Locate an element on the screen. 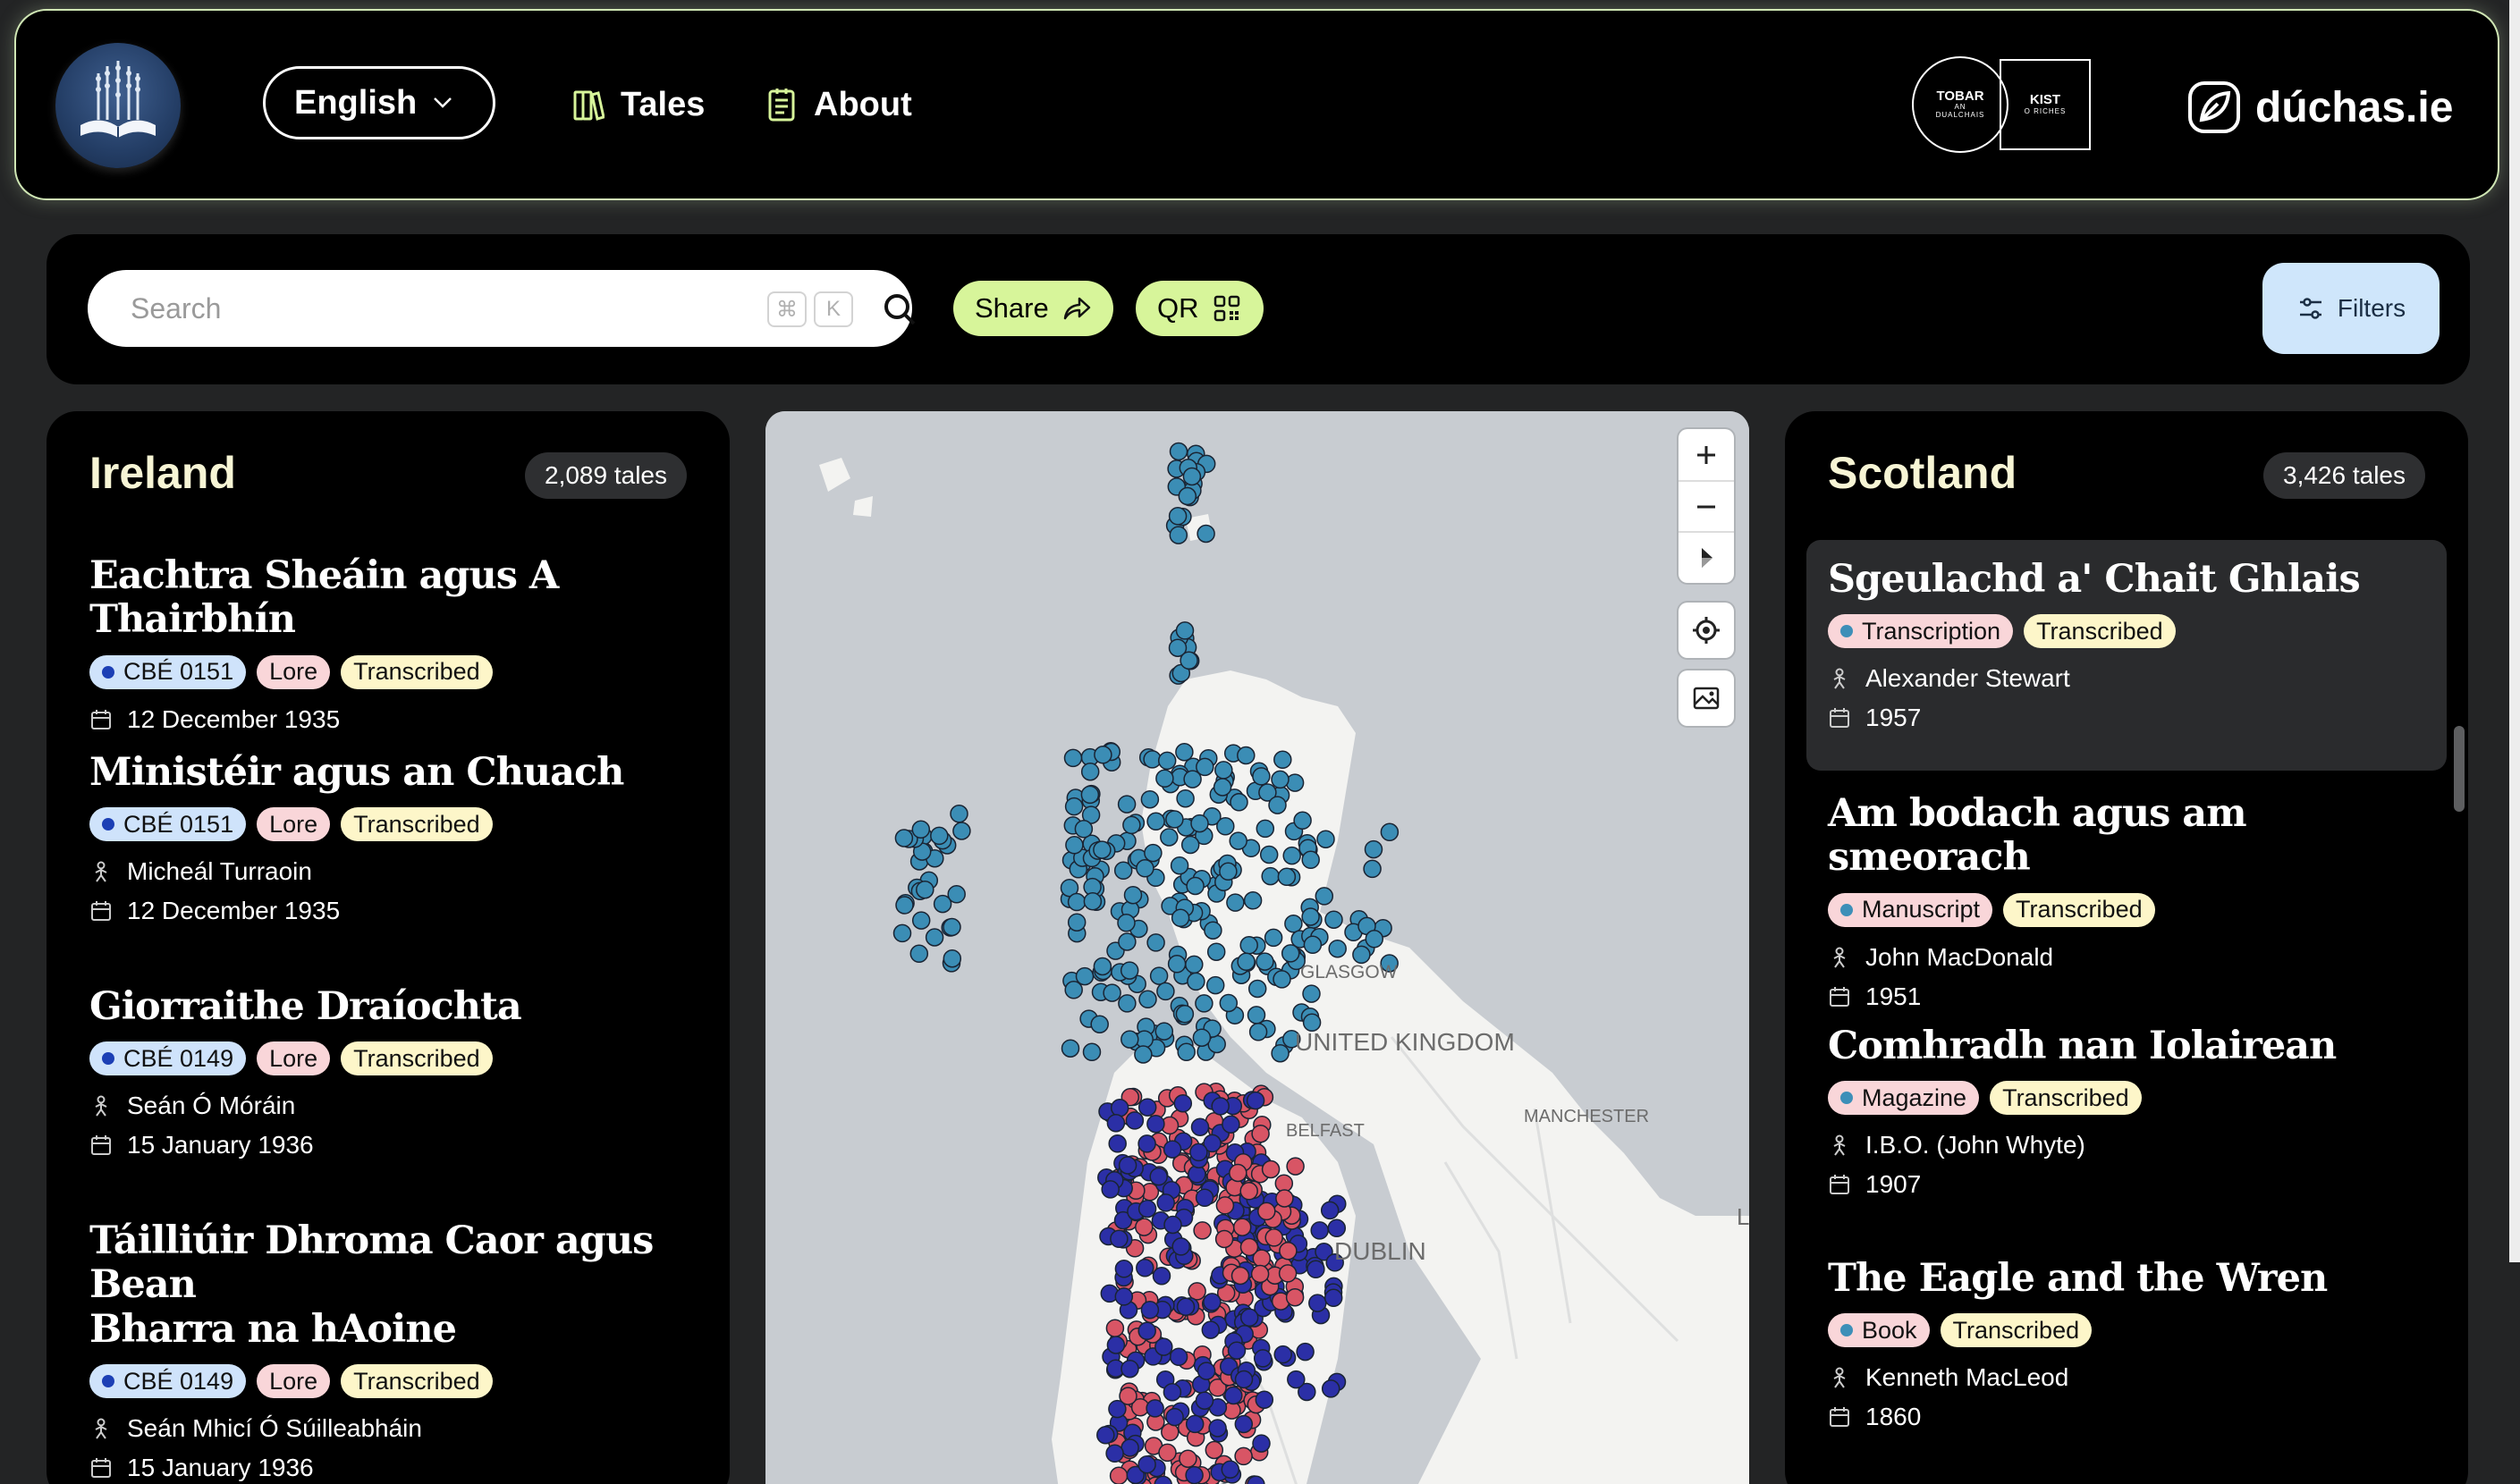  site-logo is located at coordinates (118, 105).